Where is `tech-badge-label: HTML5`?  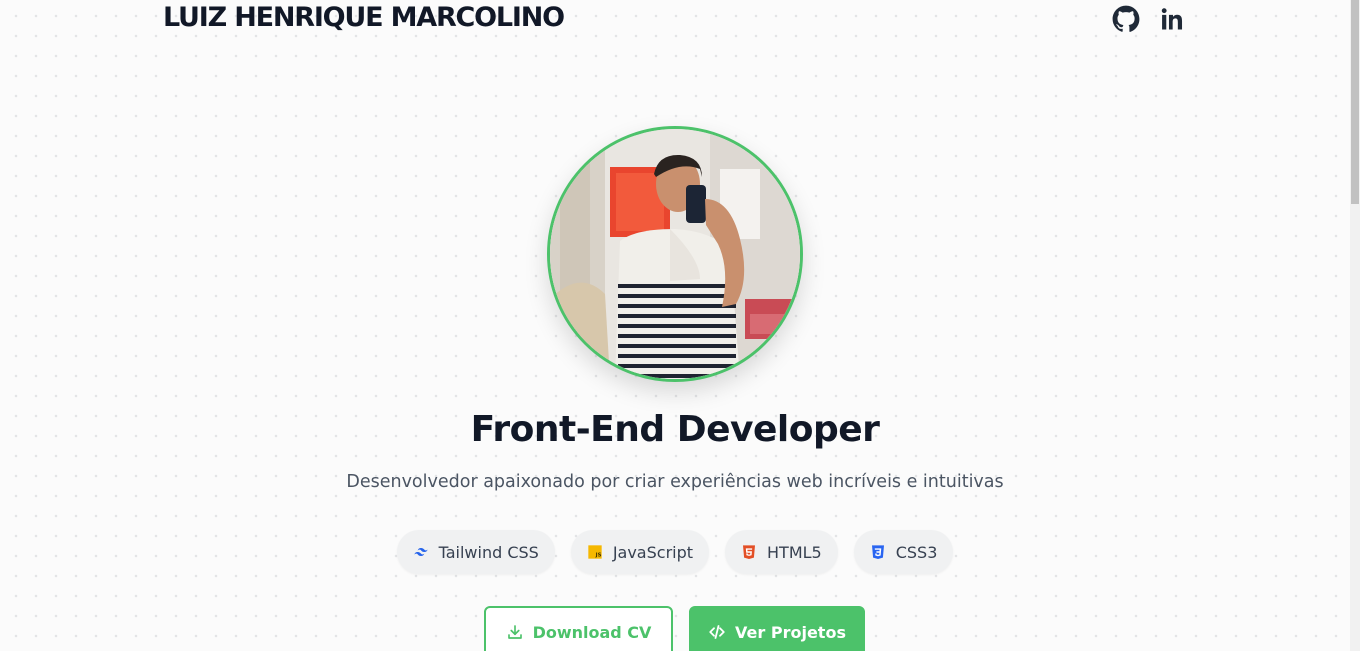 tech-badge-label: HTML5 is located at coordinates (794, 552).